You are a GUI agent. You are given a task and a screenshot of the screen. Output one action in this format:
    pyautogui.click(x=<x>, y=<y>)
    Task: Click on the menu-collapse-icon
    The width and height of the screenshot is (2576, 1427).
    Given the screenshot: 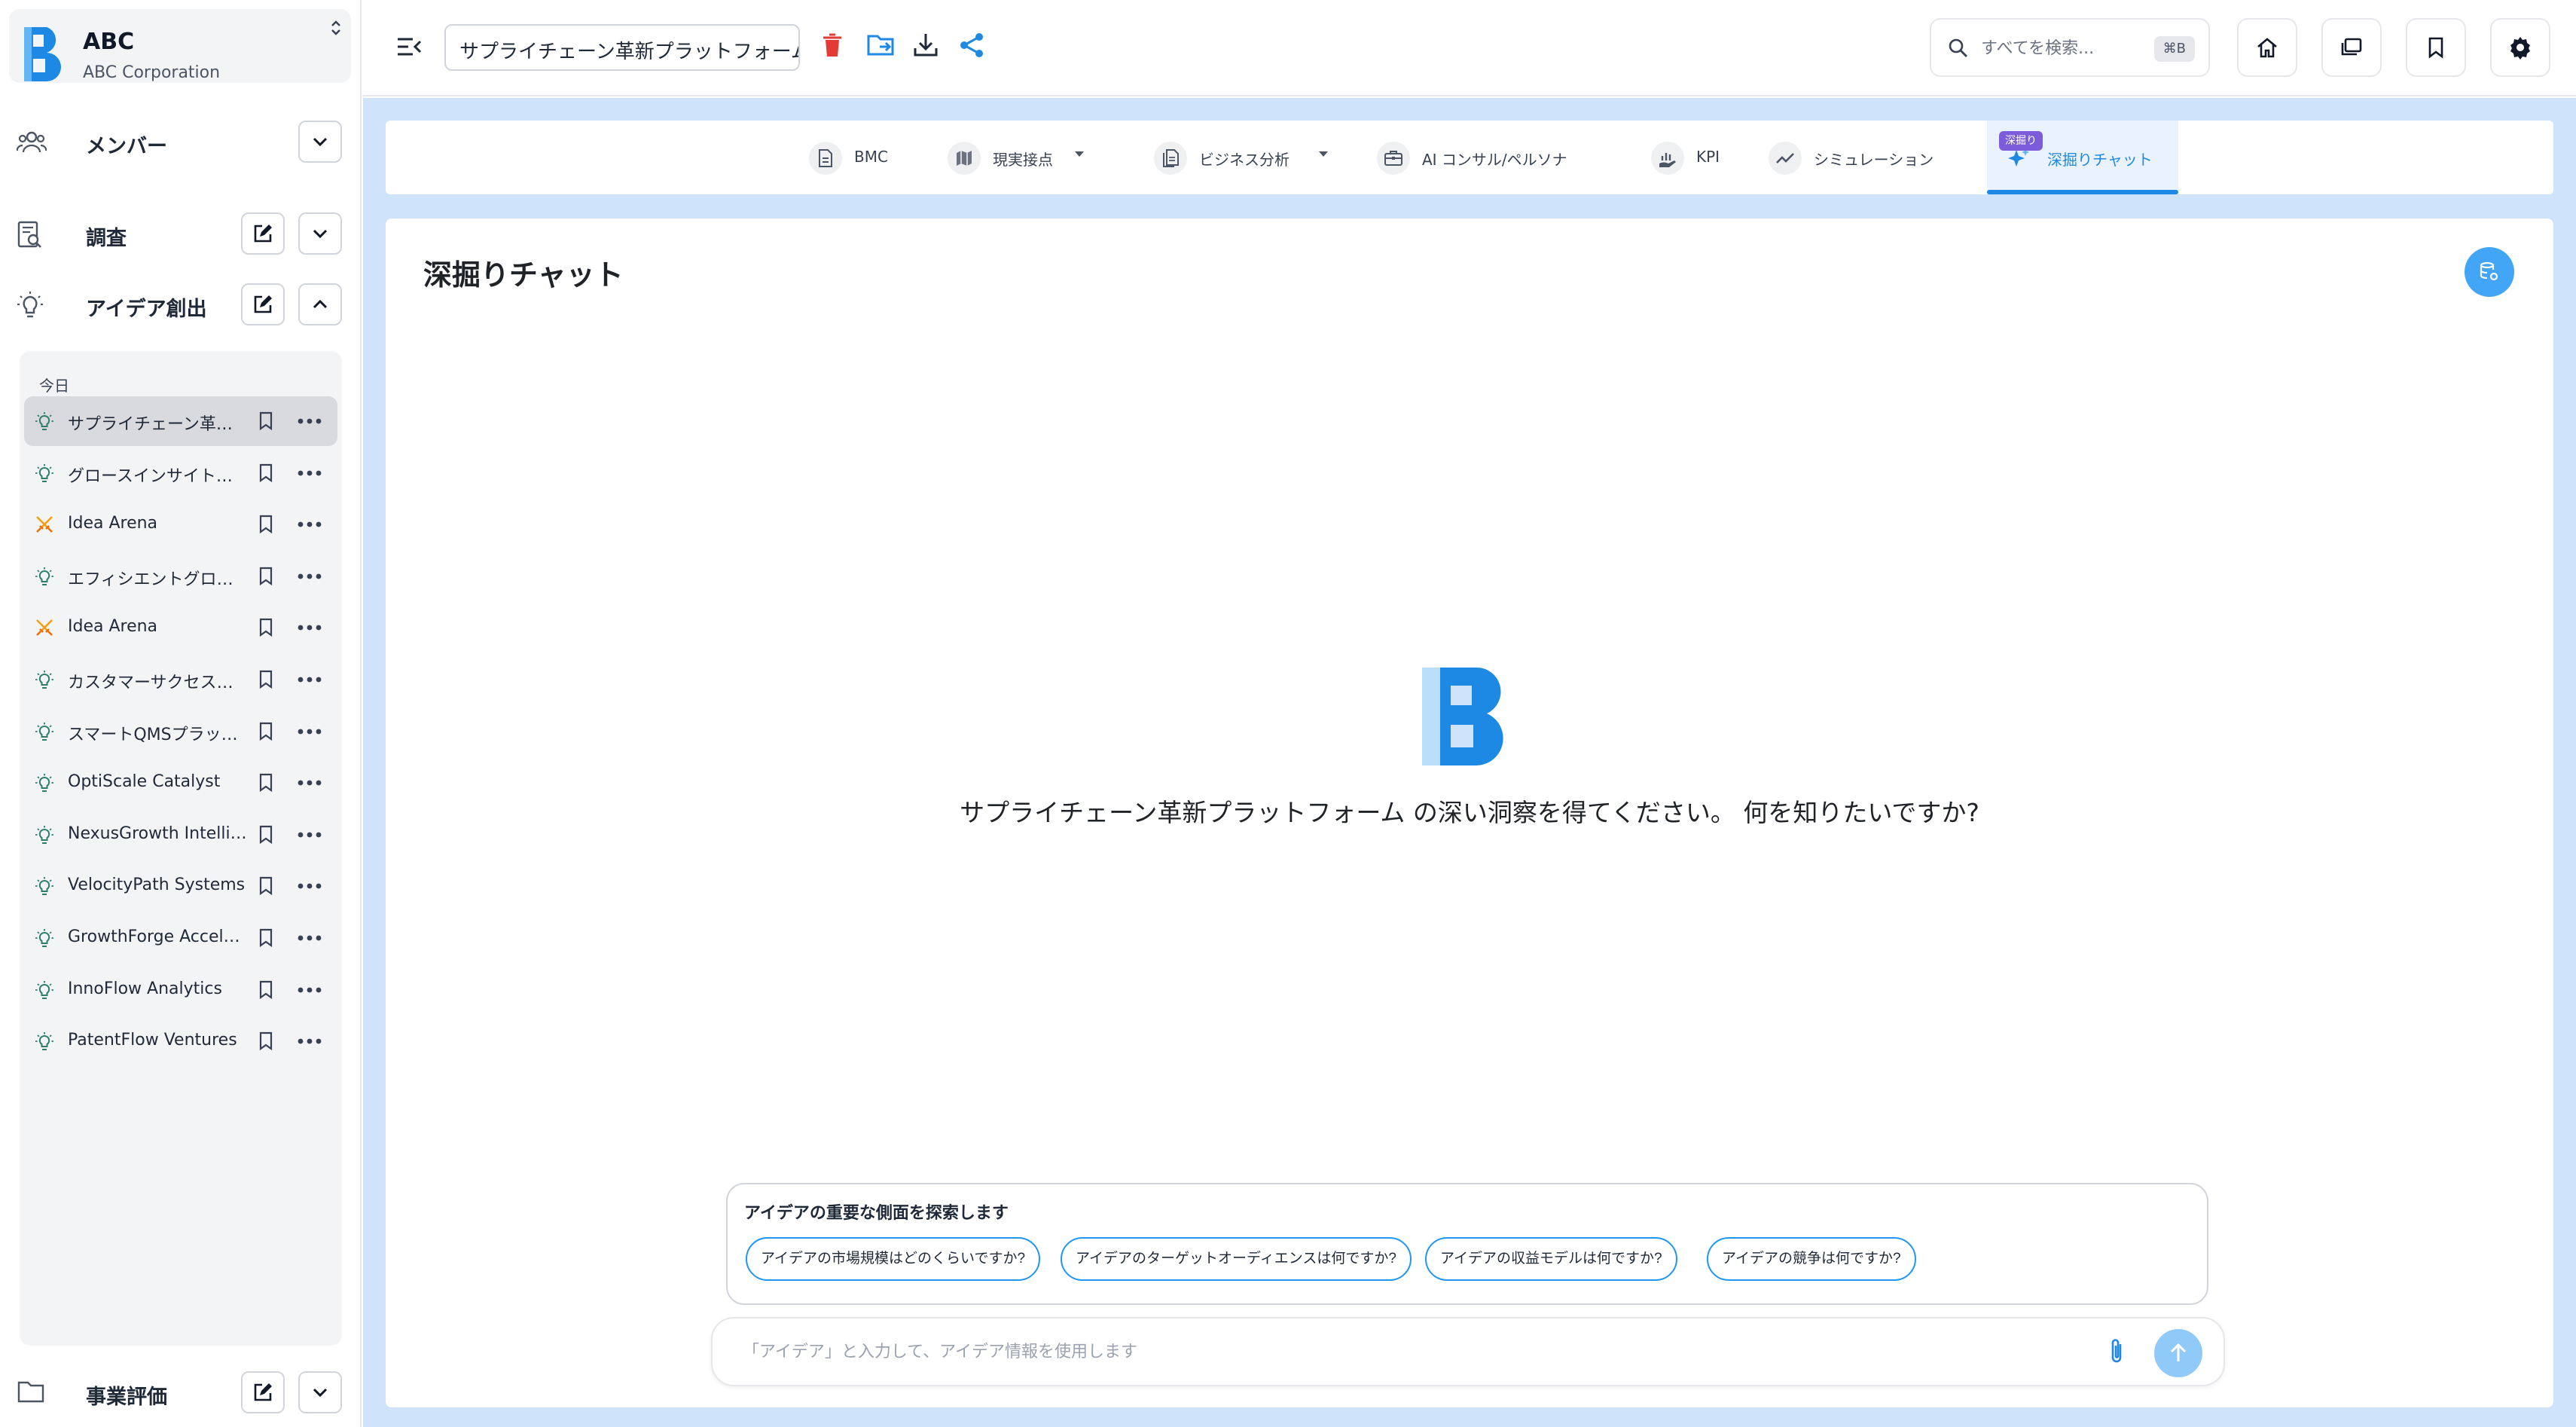 What is the action you would take?
    pyautogui.click(x=409, y=46)
    